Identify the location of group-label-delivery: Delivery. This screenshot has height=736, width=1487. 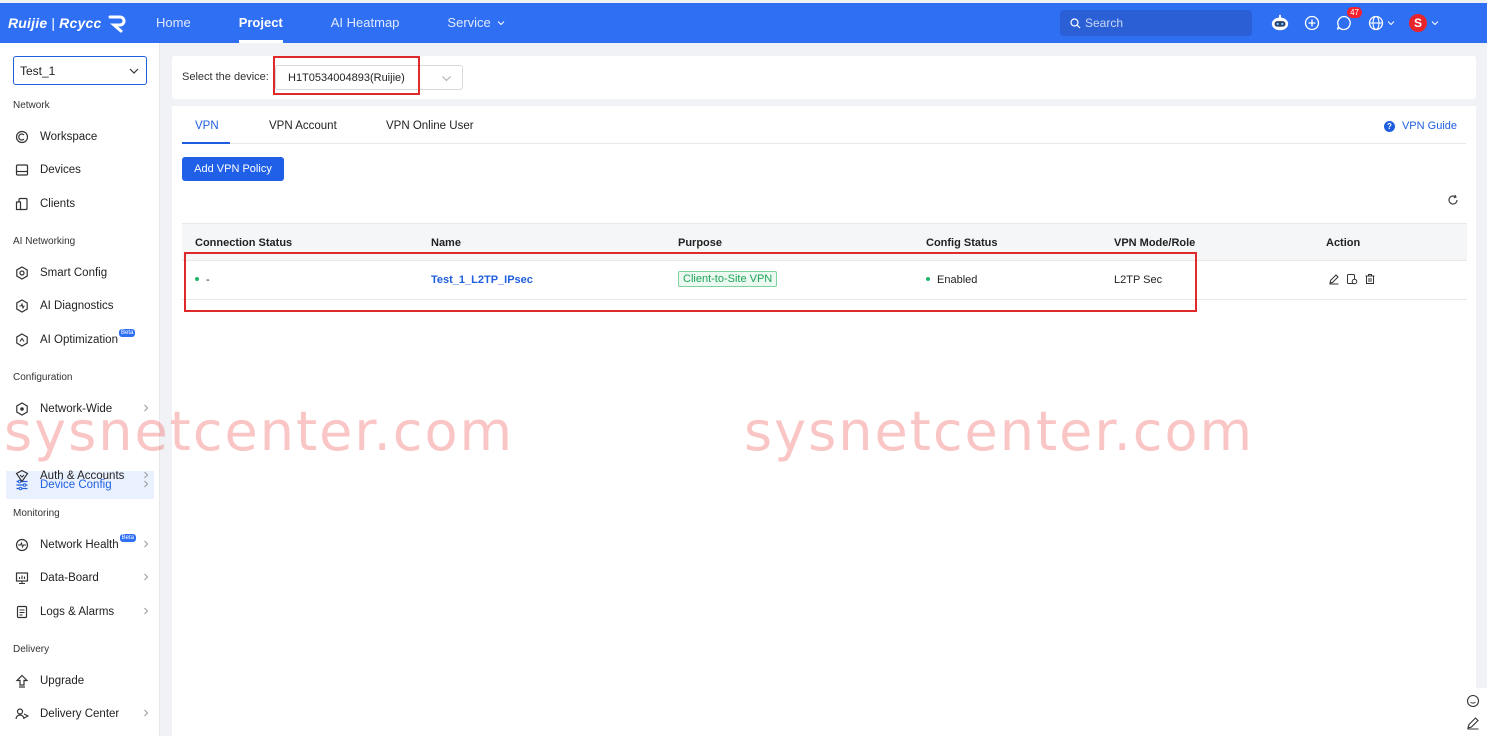
(31, 649).